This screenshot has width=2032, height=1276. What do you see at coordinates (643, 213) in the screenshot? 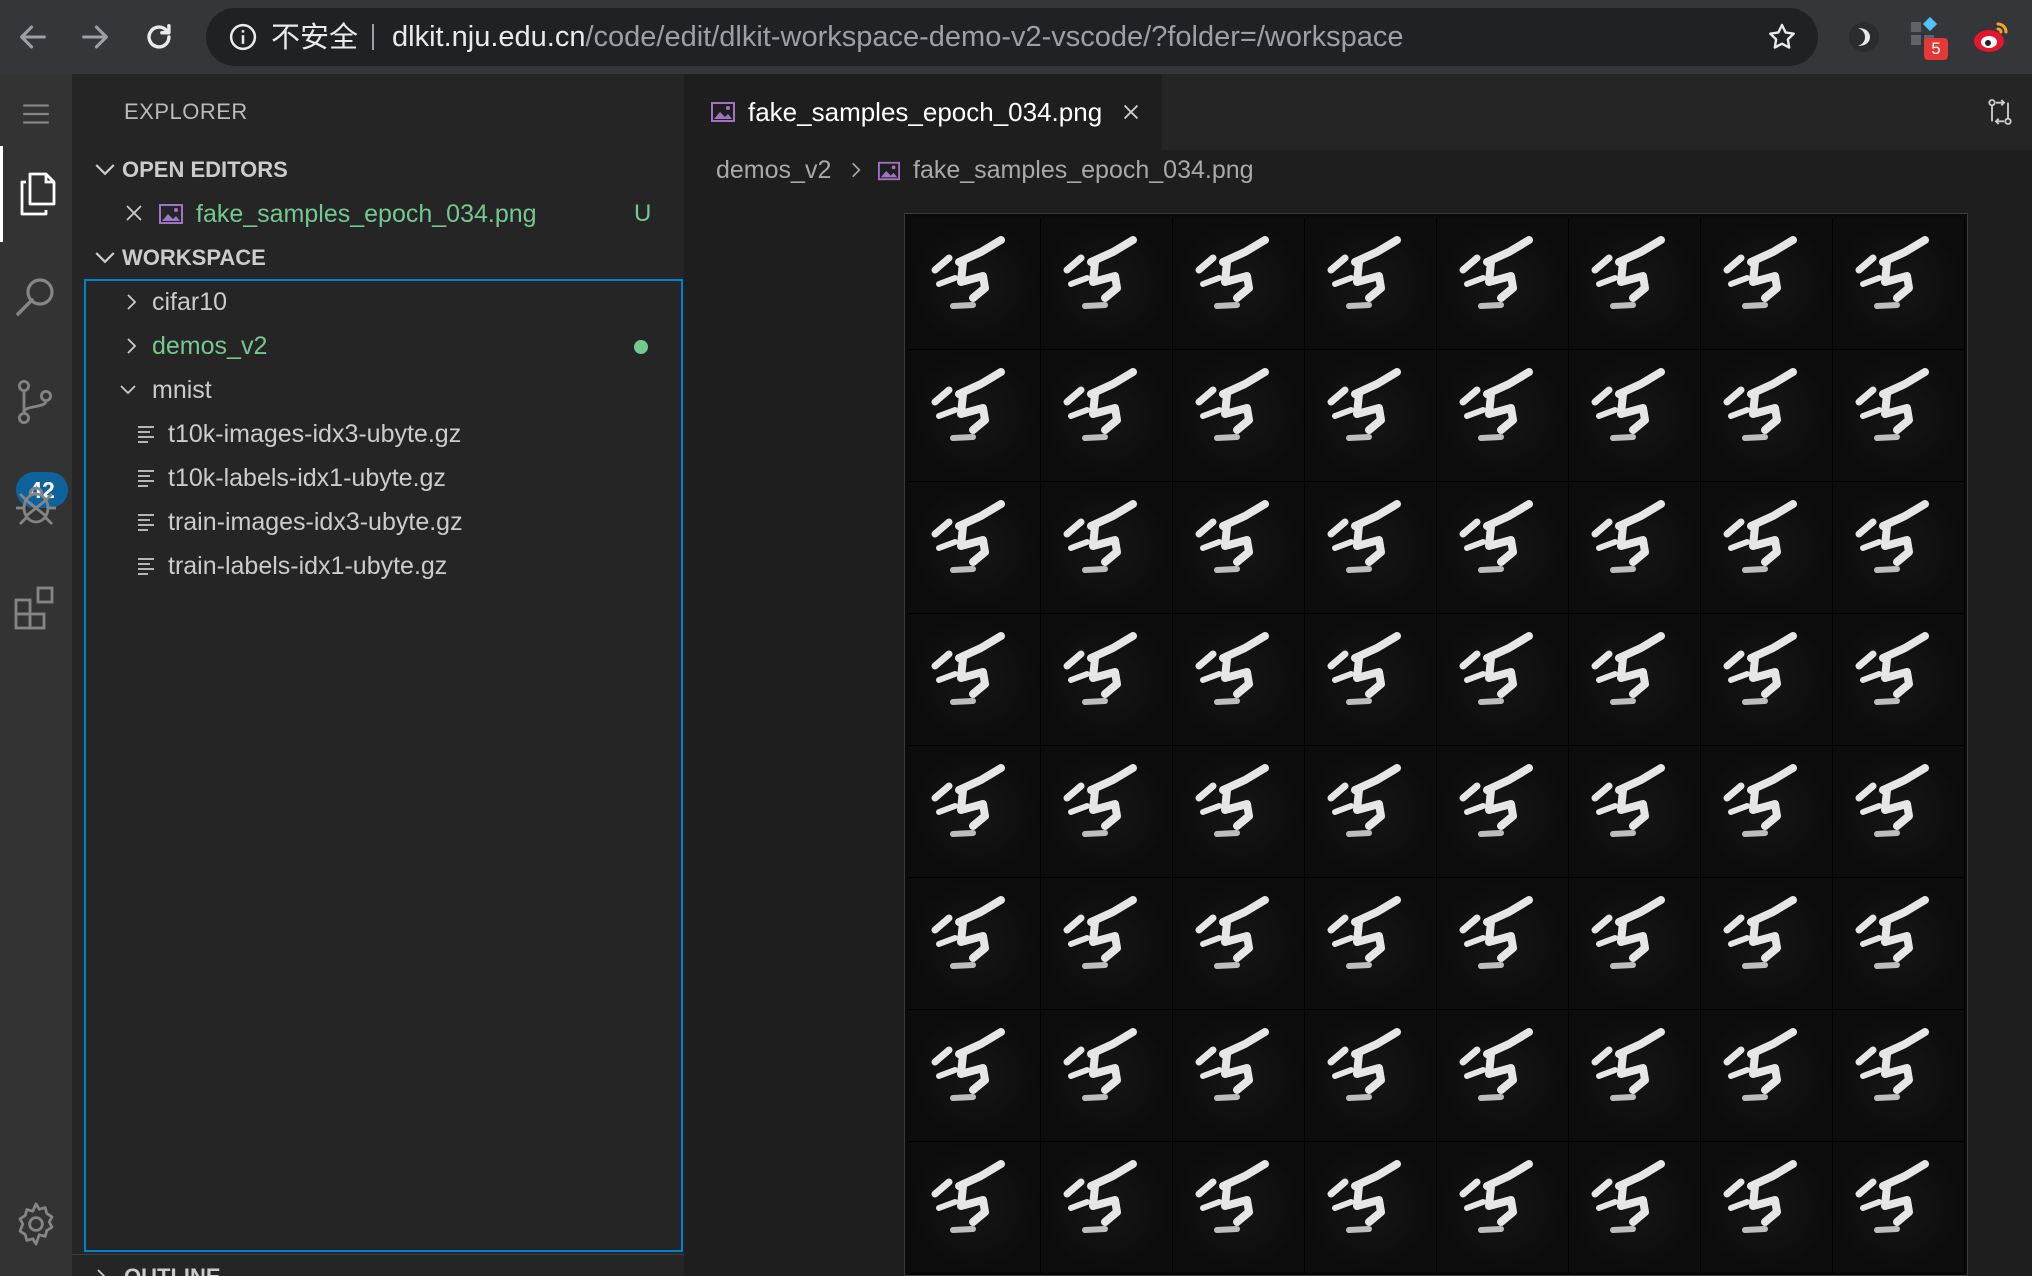
I see `git-status-untracked: U` at bounding box center [643, 213].